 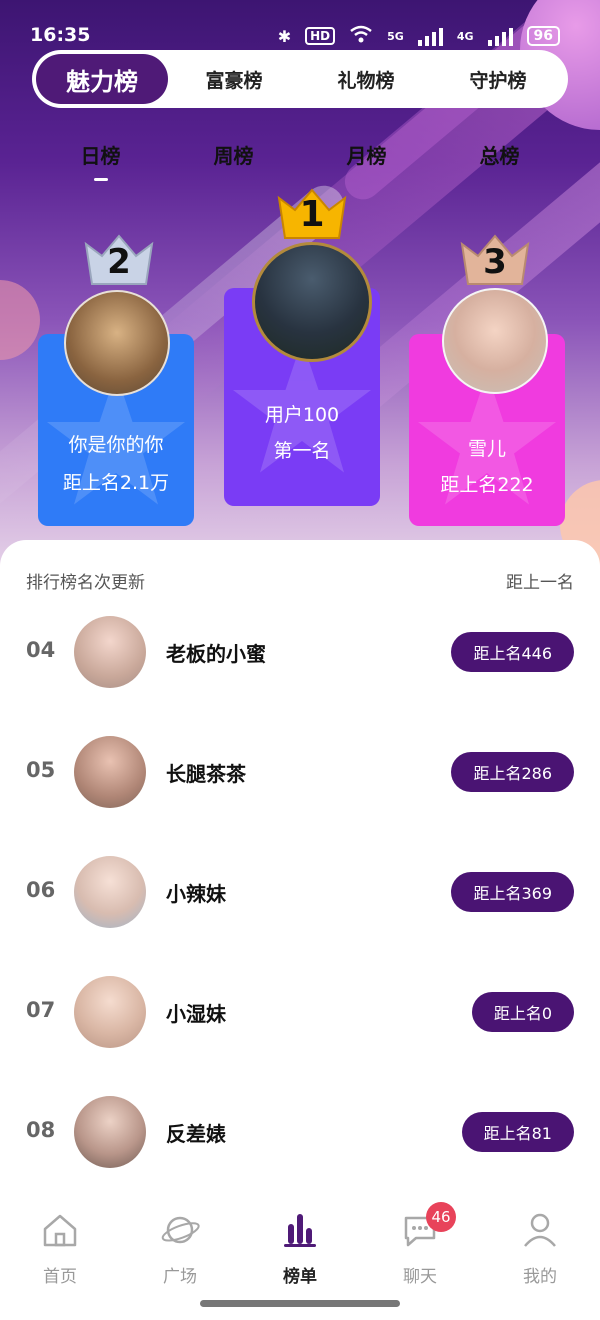 What do you see at coordinates (540, 1277) in the screenshot?
I see `nav-label: 我的` at bounding box center [540, 1277].